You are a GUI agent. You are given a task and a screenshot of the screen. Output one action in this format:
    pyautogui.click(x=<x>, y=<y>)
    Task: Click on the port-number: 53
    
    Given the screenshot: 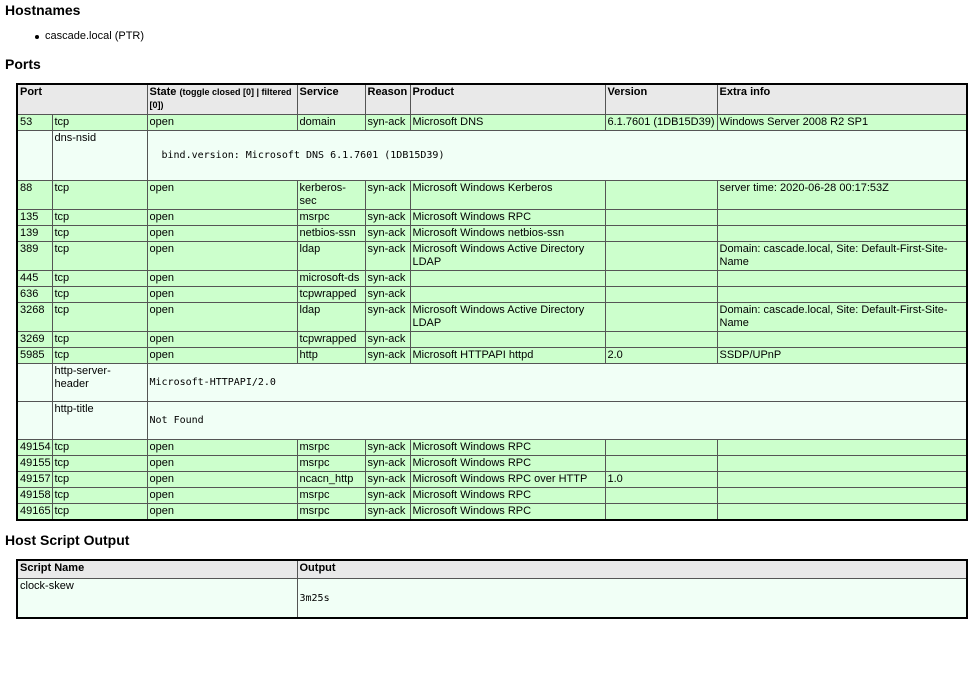 What is the action you would take?
    pyautogui.click(x=34, y=122)
    